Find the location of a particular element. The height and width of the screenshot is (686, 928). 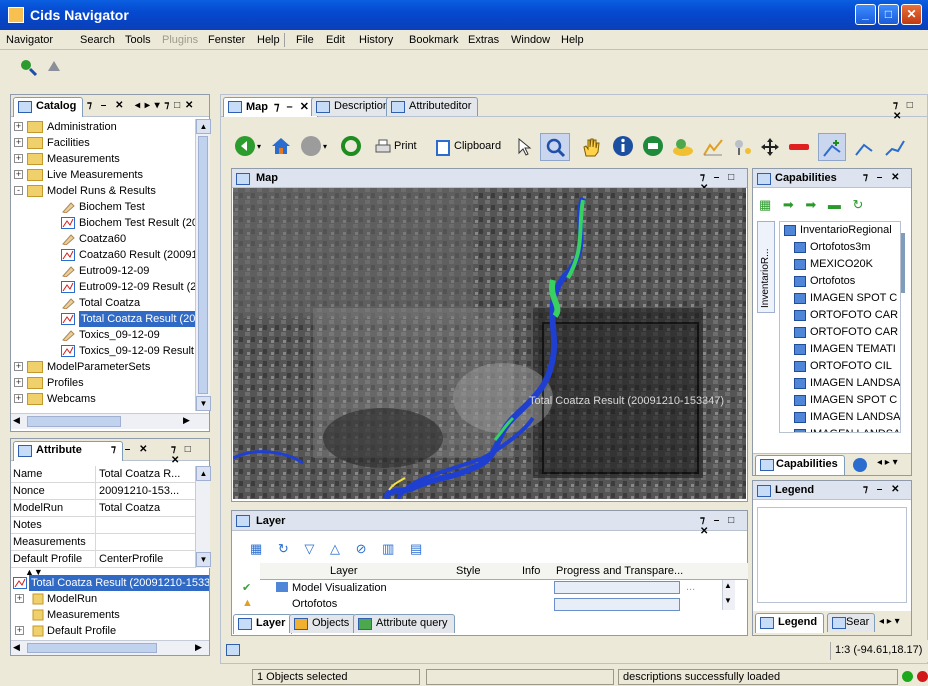

tab-catalog: Catalog is located at coordinates (48, 107).